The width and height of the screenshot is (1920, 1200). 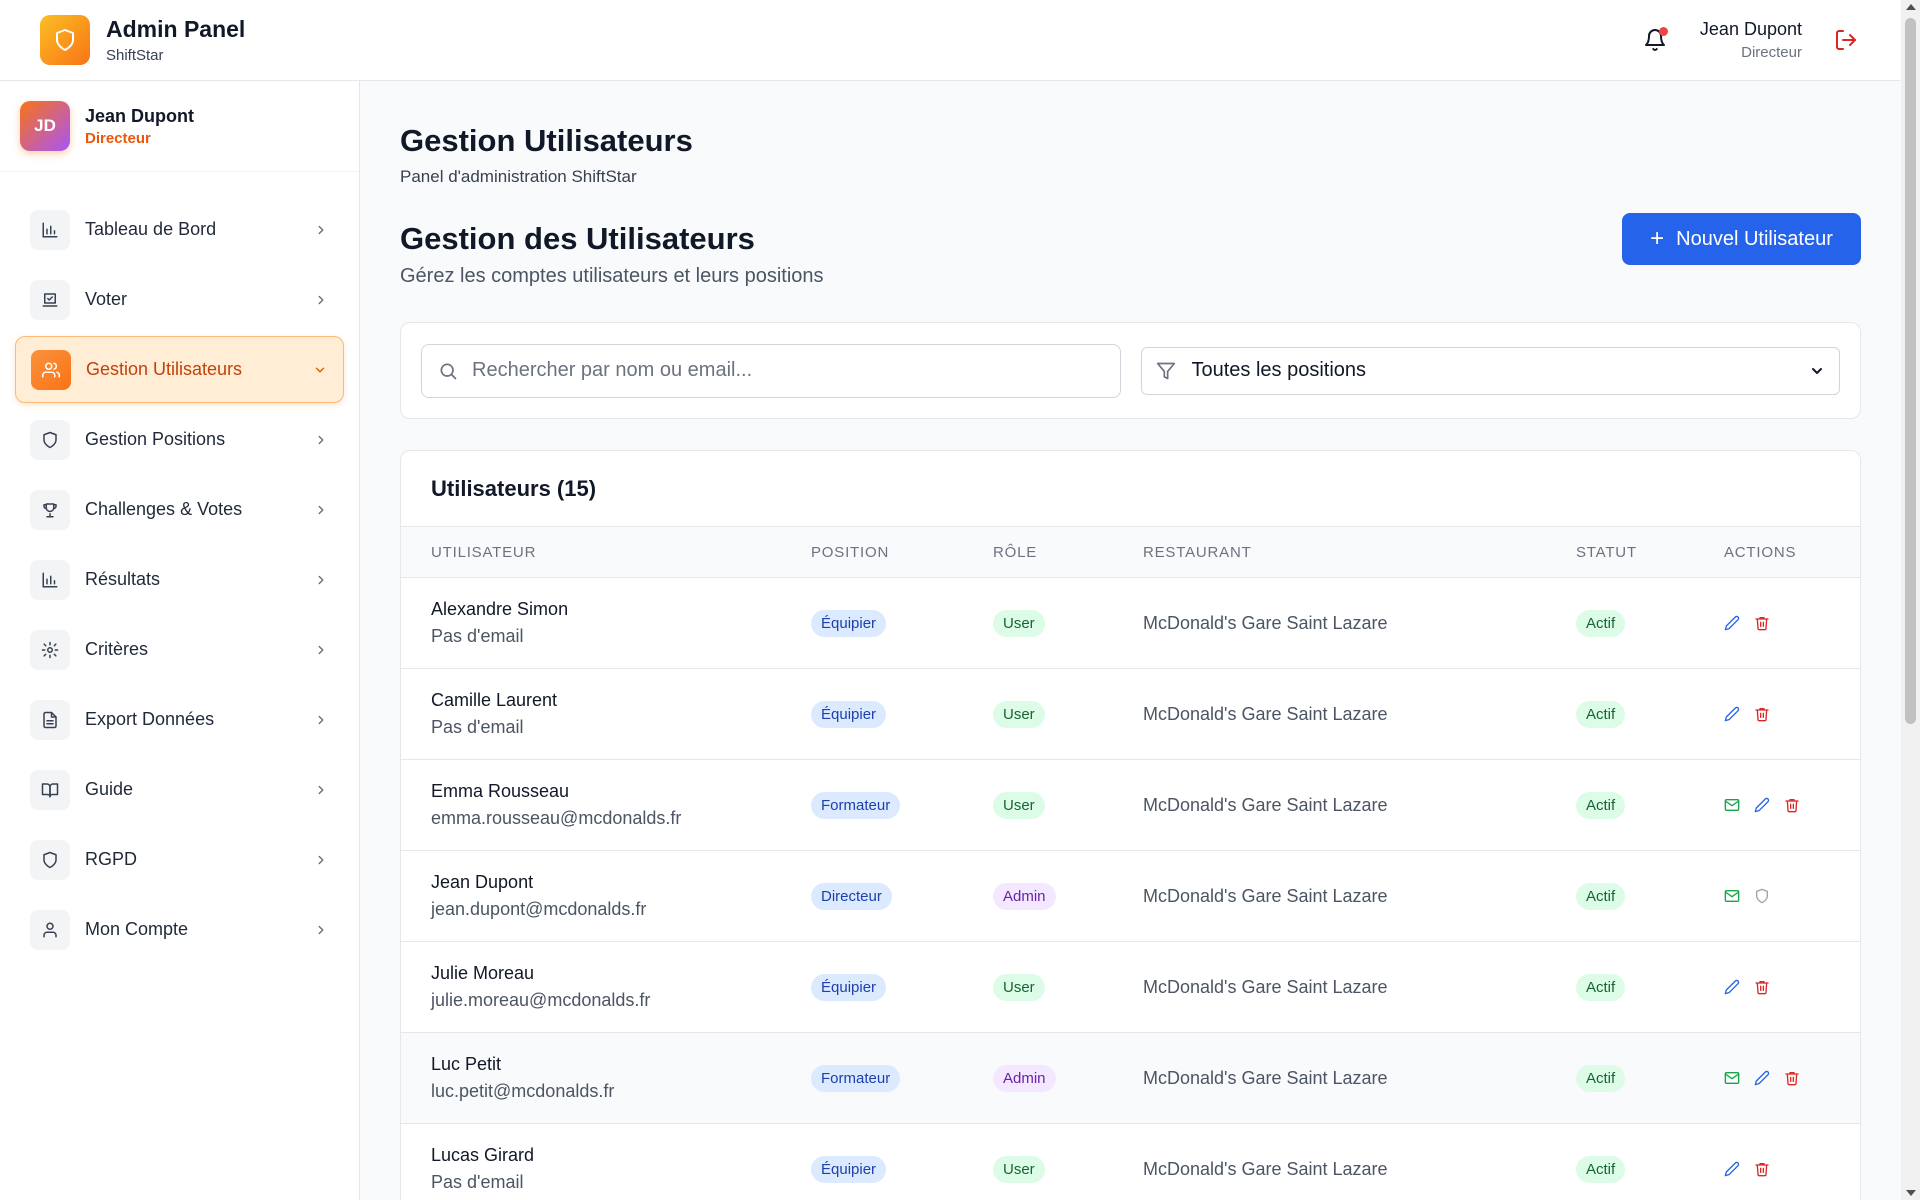 I want to click on user-cell: Camille Laurent Pas d'email, so click(x=621, y=714).